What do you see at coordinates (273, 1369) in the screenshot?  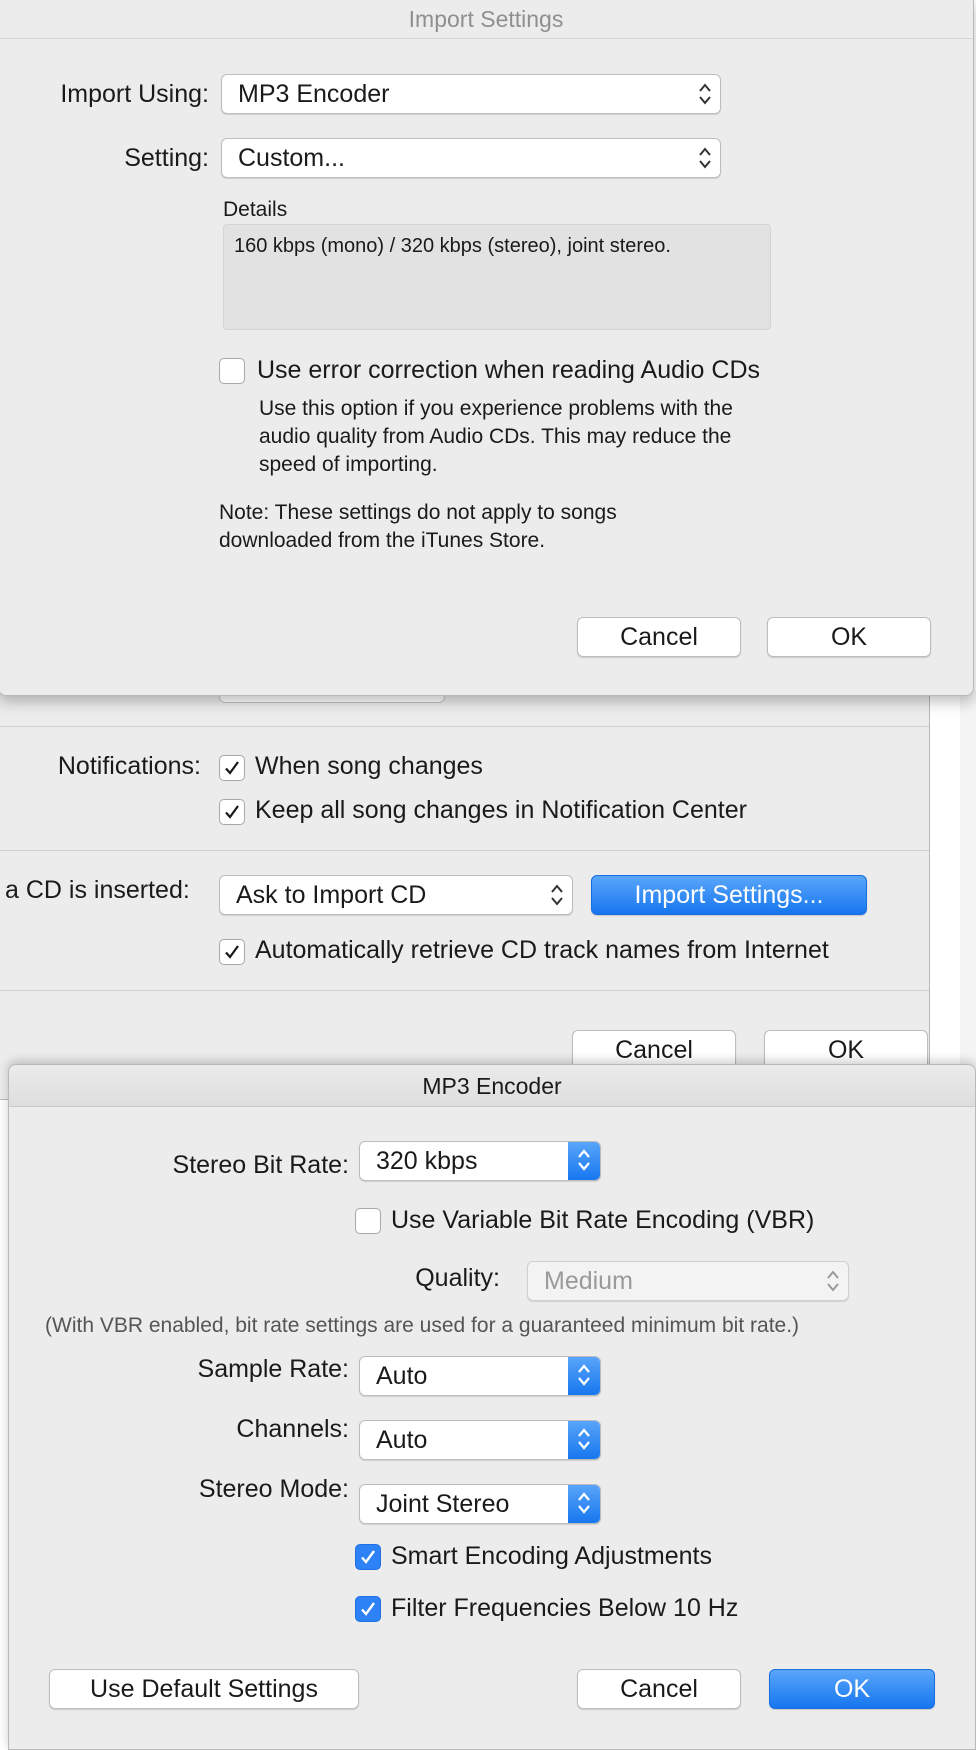 I see `sample-rate-label: Sample Rate:` at bounding box center [273, 1369].